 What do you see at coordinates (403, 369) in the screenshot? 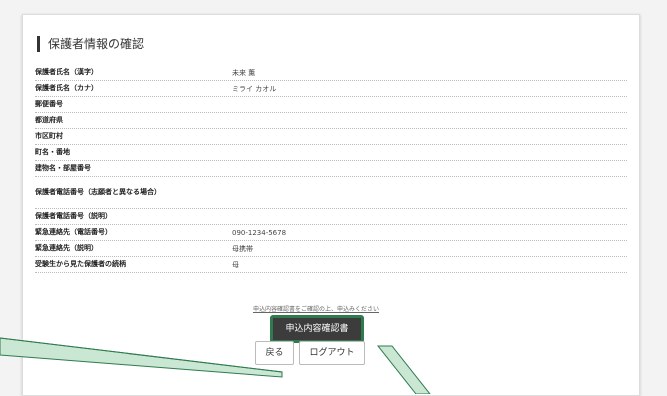
I see `callout-pointer-right` at bounding box center [403, 369].